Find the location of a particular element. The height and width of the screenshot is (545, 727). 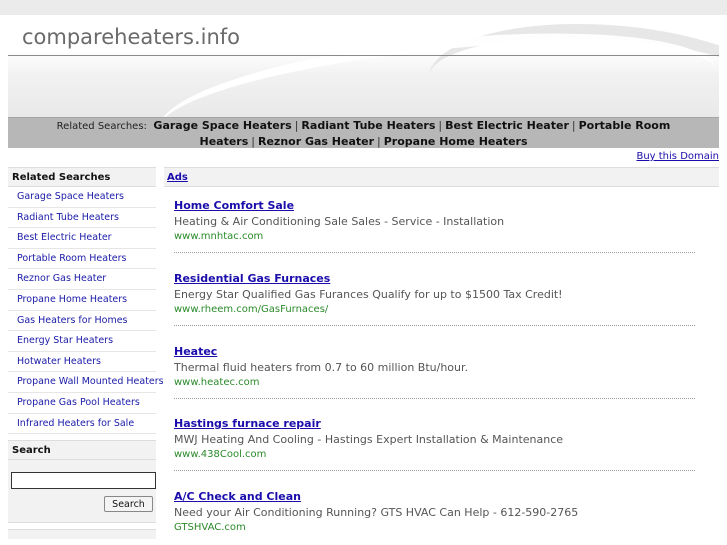

related-link: Reznor Gas Heater is located at coordinates (316, 141).